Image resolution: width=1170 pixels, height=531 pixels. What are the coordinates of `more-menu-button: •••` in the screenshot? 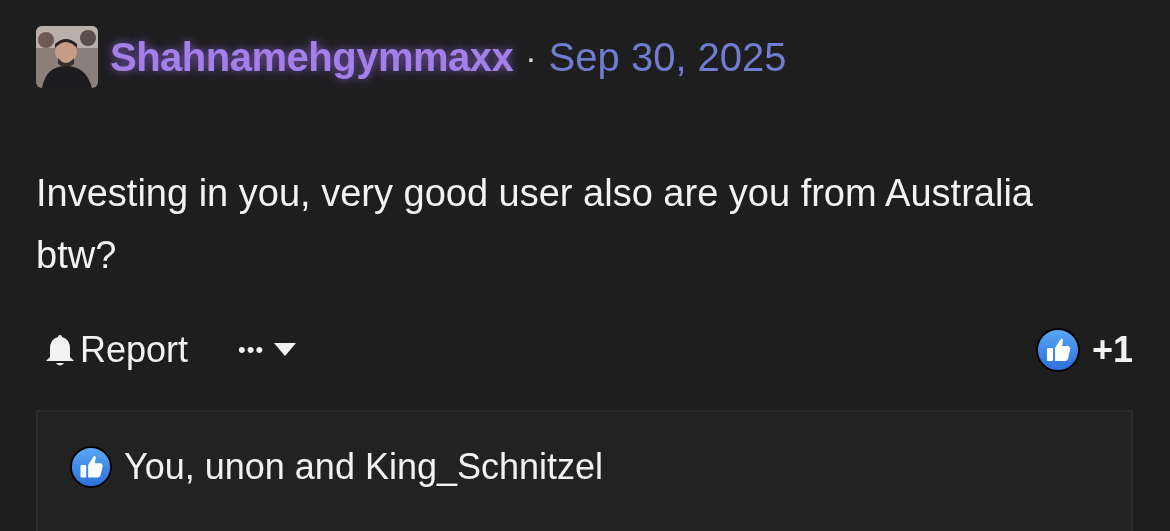 It's located at (267, 350).